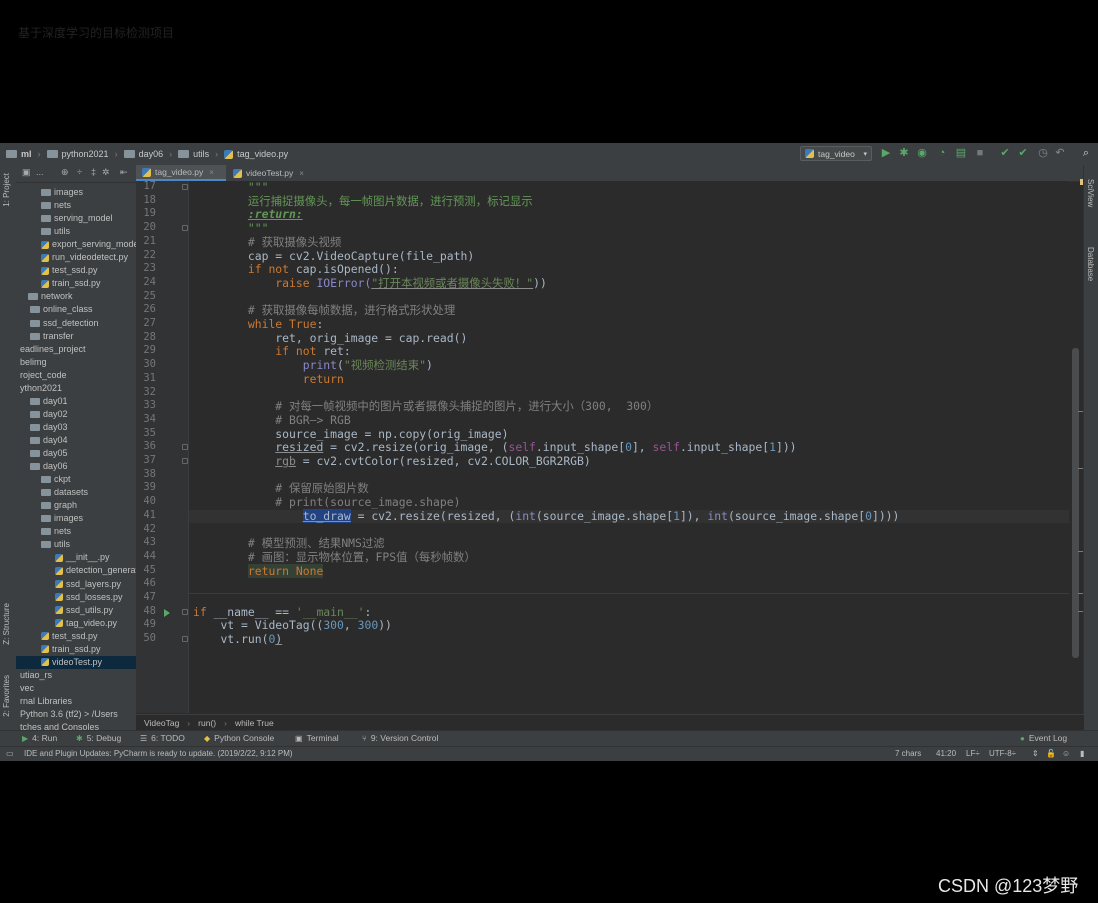 The width and height of the screenshot is (1098, 903). I want to click on gear-icon: ✲, so click(106, 172).